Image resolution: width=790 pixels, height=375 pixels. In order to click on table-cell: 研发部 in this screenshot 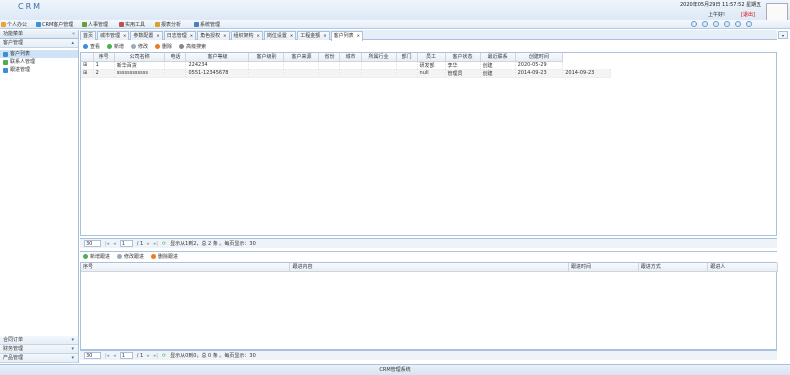, I will do `click(431, 65)`.